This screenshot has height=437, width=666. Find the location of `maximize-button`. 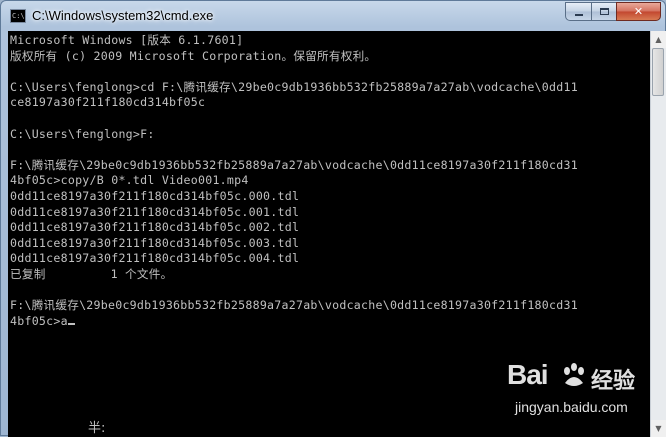

maximize-button is located at coordinates (604, 11).